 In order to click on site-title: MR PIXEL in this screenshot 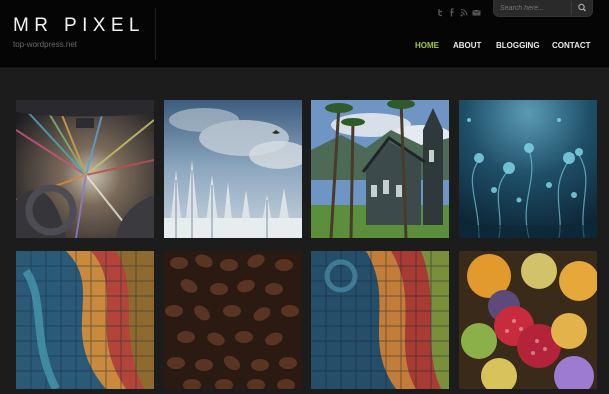, I will do `click(79, 26)`.